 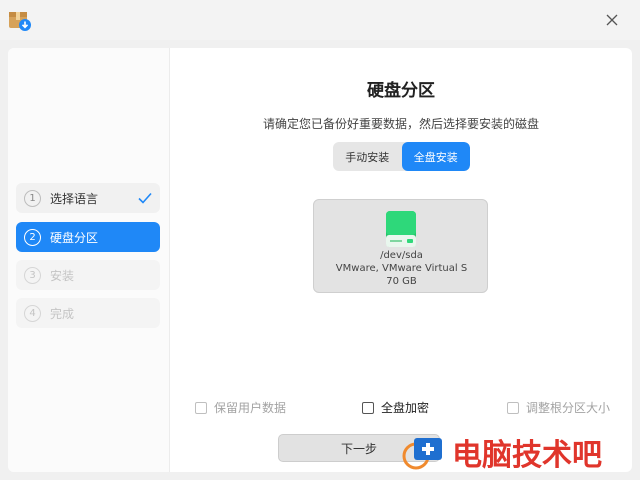 I want to click on full-disk-encrypt-checkbox: 全盘加密, so click(x=395, y=407).